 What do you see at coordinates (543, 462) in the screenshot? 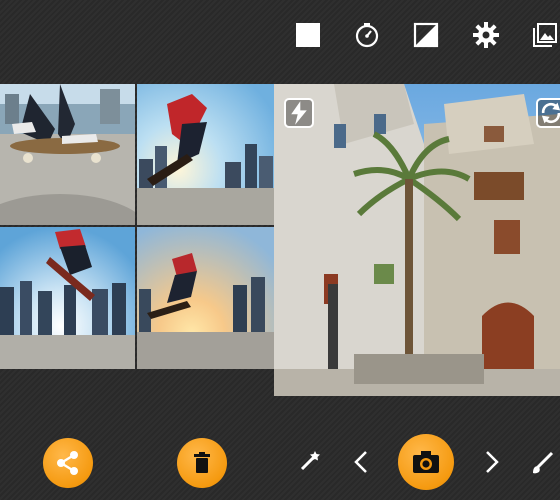
I see `brush-icon` at bounding box center [543, 462].